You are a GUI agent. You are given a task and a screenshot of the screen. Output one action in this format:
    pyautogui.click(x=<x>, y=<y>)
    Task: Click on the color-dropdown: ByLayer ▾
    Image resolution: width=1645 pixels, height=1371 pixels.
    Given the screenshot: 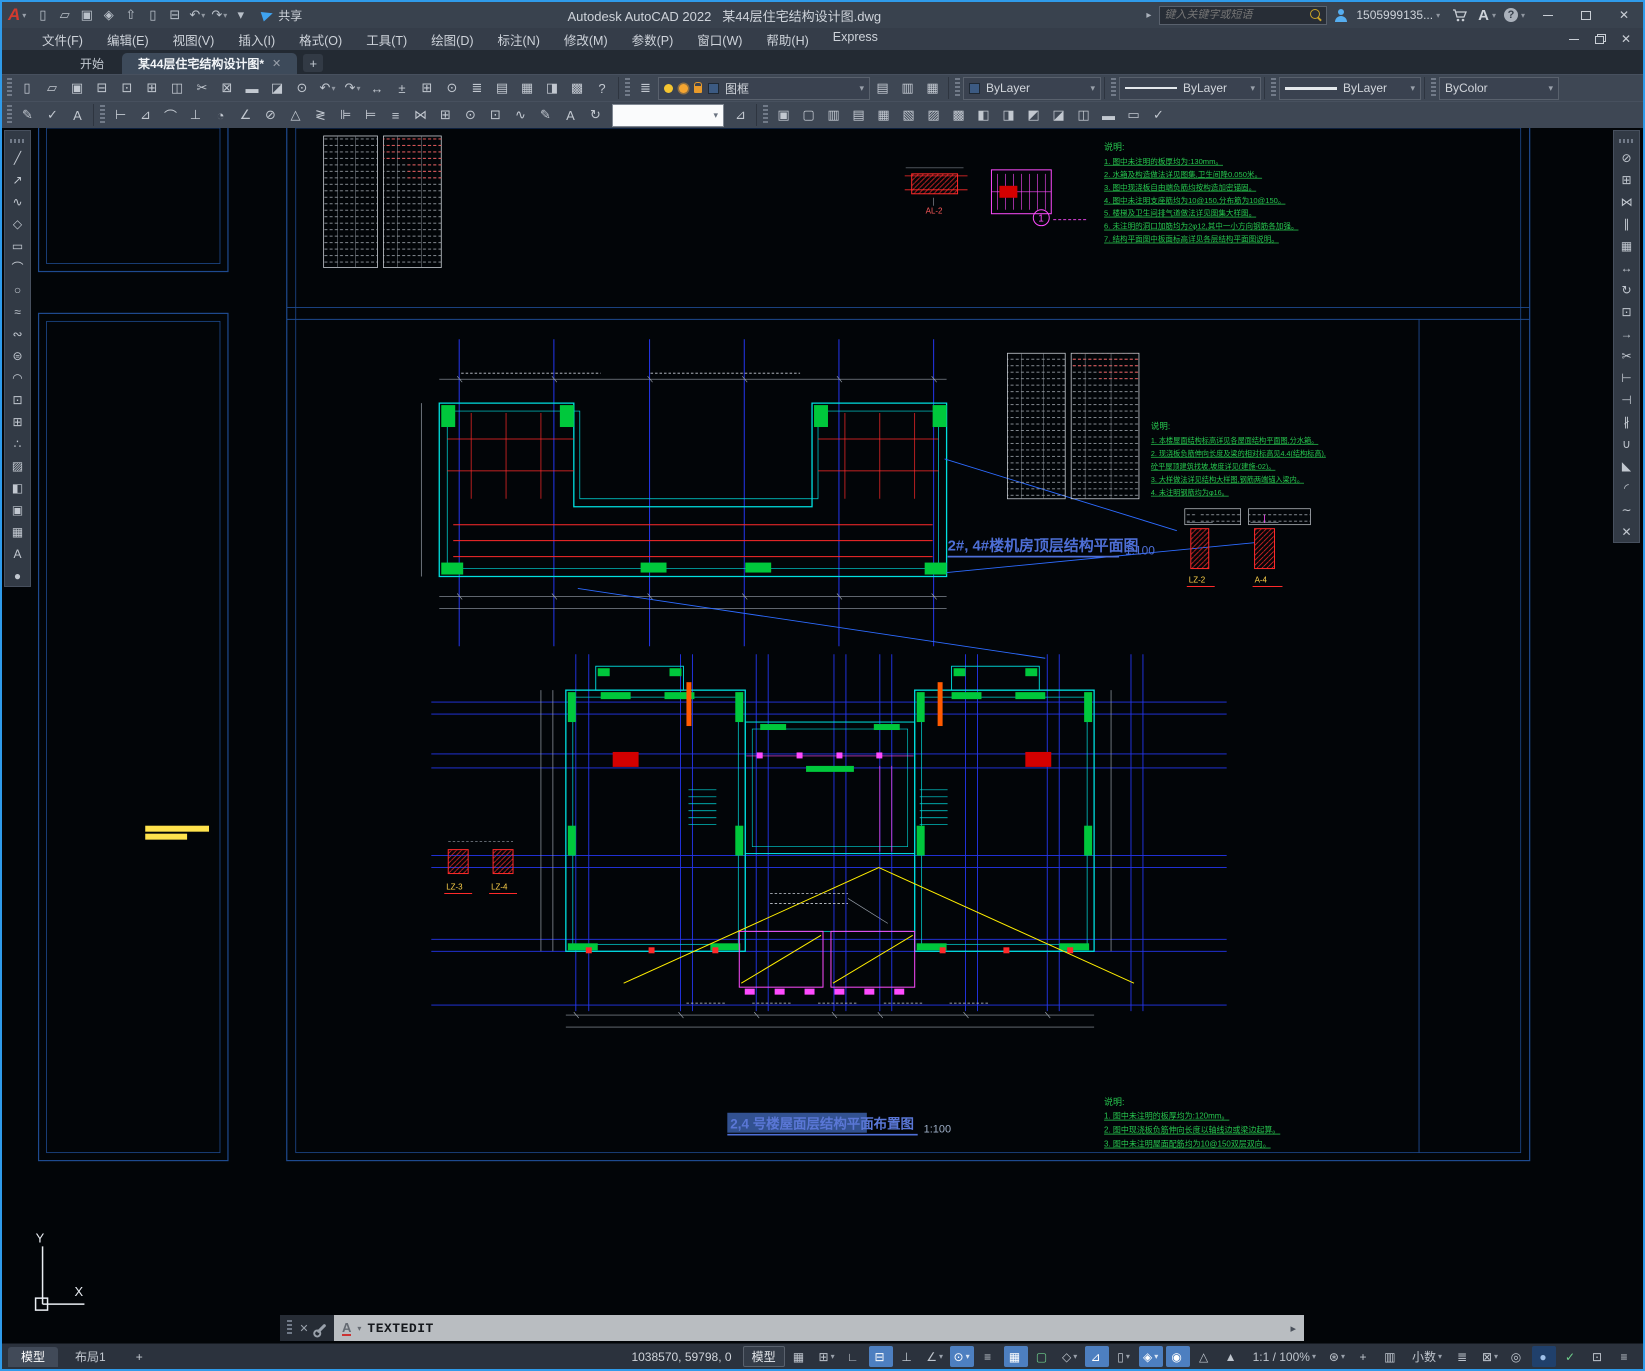 What is the action you would take?
    pyautogui.click(x=1032, y=88)
    